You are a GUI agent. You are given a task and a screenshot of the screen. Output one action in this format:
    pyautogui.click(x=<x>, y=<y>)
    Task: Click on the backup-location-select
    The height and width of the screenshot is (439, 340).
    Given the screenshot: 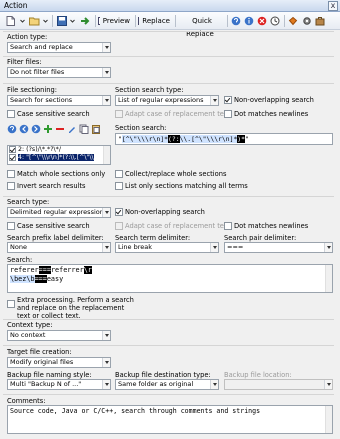 What is the action you would take?
    pyautogui.click(x=278, y=384)
    